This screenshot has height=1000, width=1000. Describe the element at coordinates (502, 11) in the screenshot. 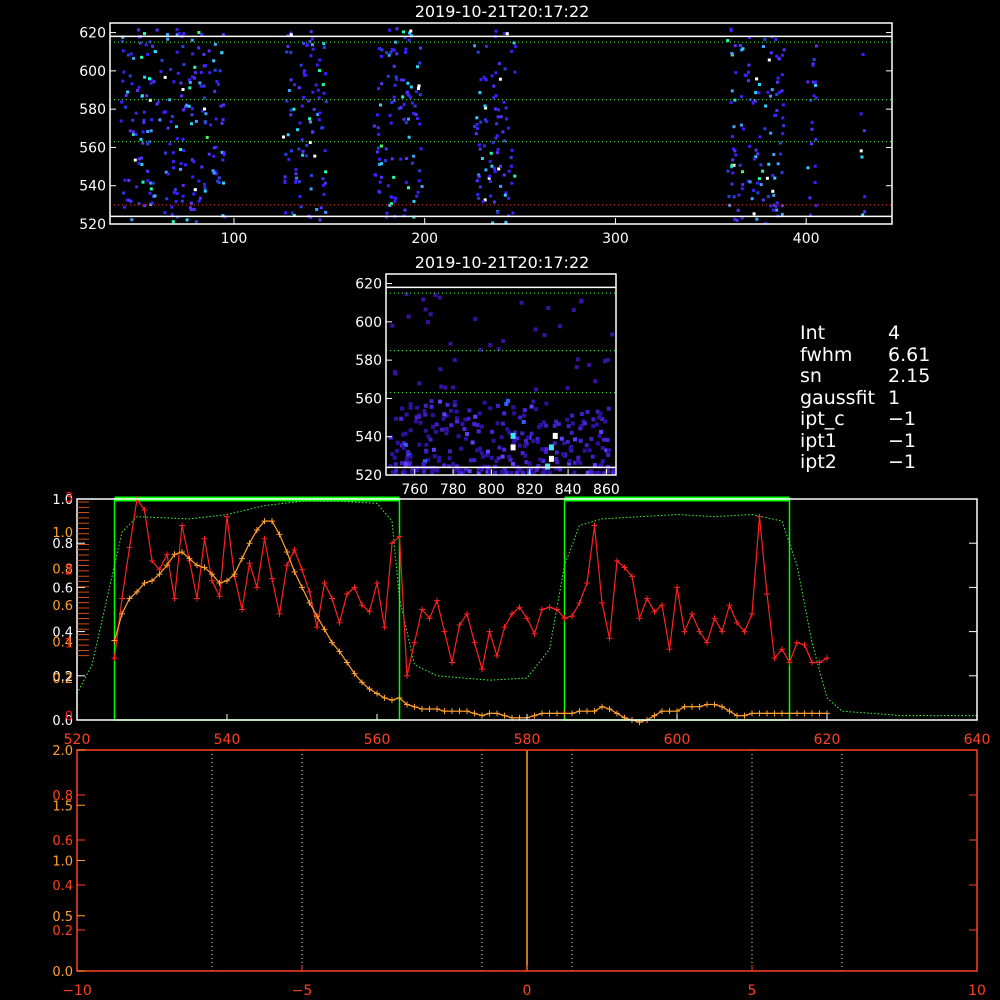

I see `top-title: 2019-10-21T20:17:22` at that location.